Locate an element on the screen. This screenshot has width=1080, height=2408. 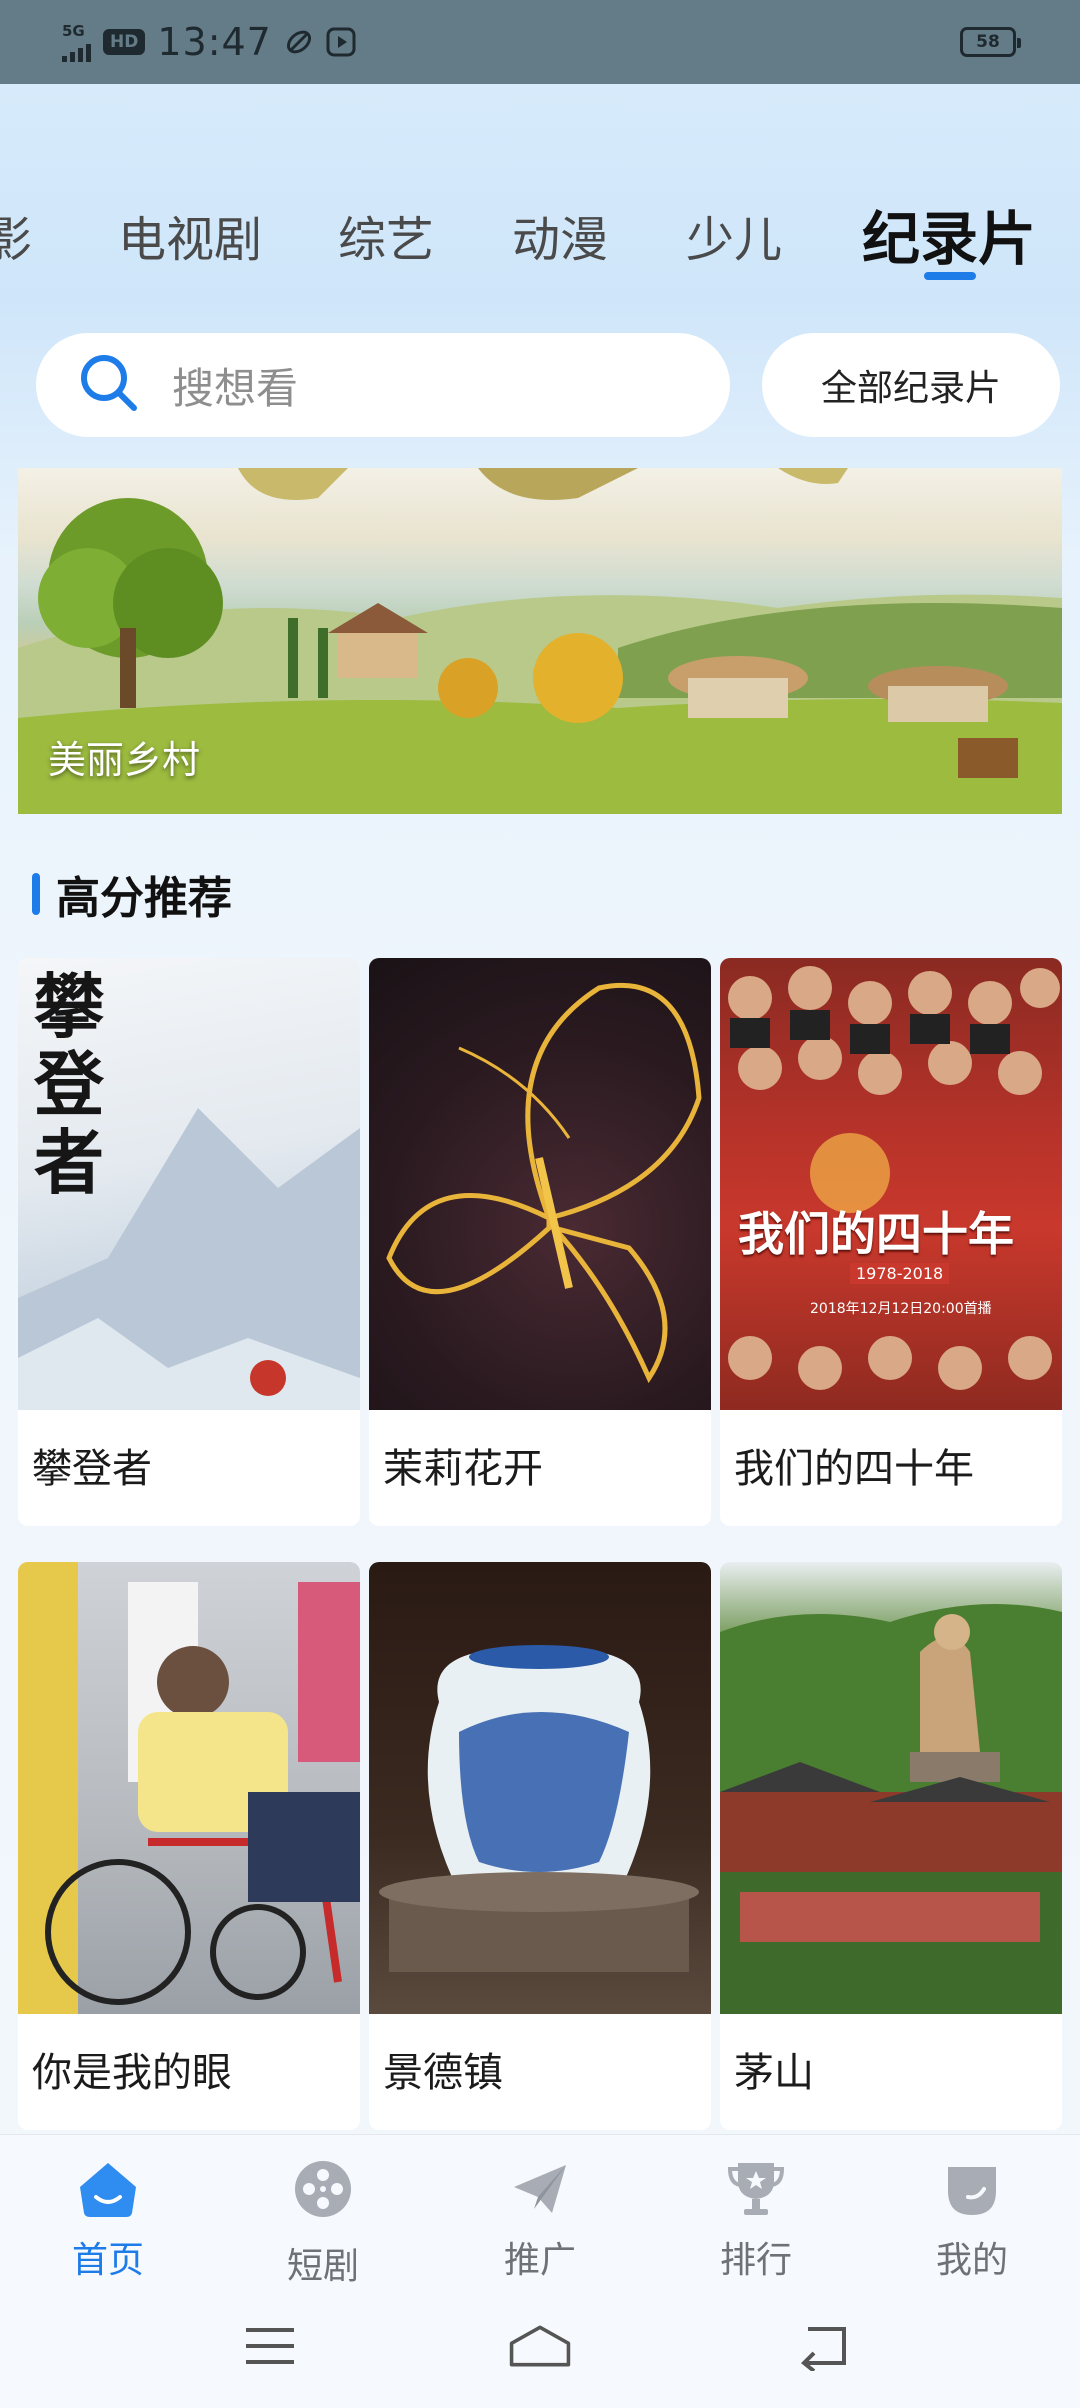
hd-badge: HD is located at coordinates (124, 42).